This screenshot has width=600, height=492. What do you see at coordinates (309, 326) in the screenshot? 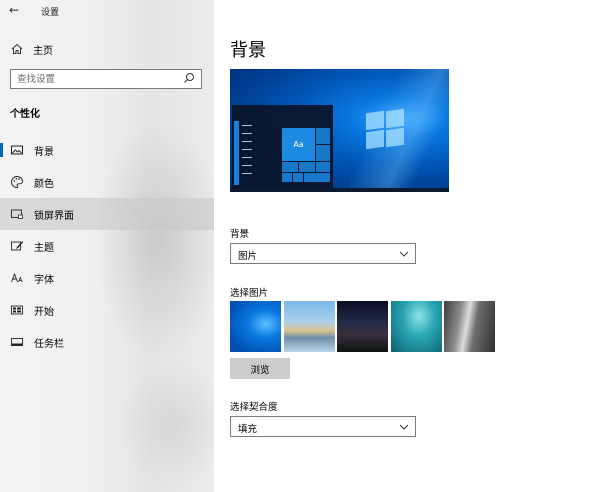
I see `thumbnail-beach-rocks` at bounding box center [309, 326].